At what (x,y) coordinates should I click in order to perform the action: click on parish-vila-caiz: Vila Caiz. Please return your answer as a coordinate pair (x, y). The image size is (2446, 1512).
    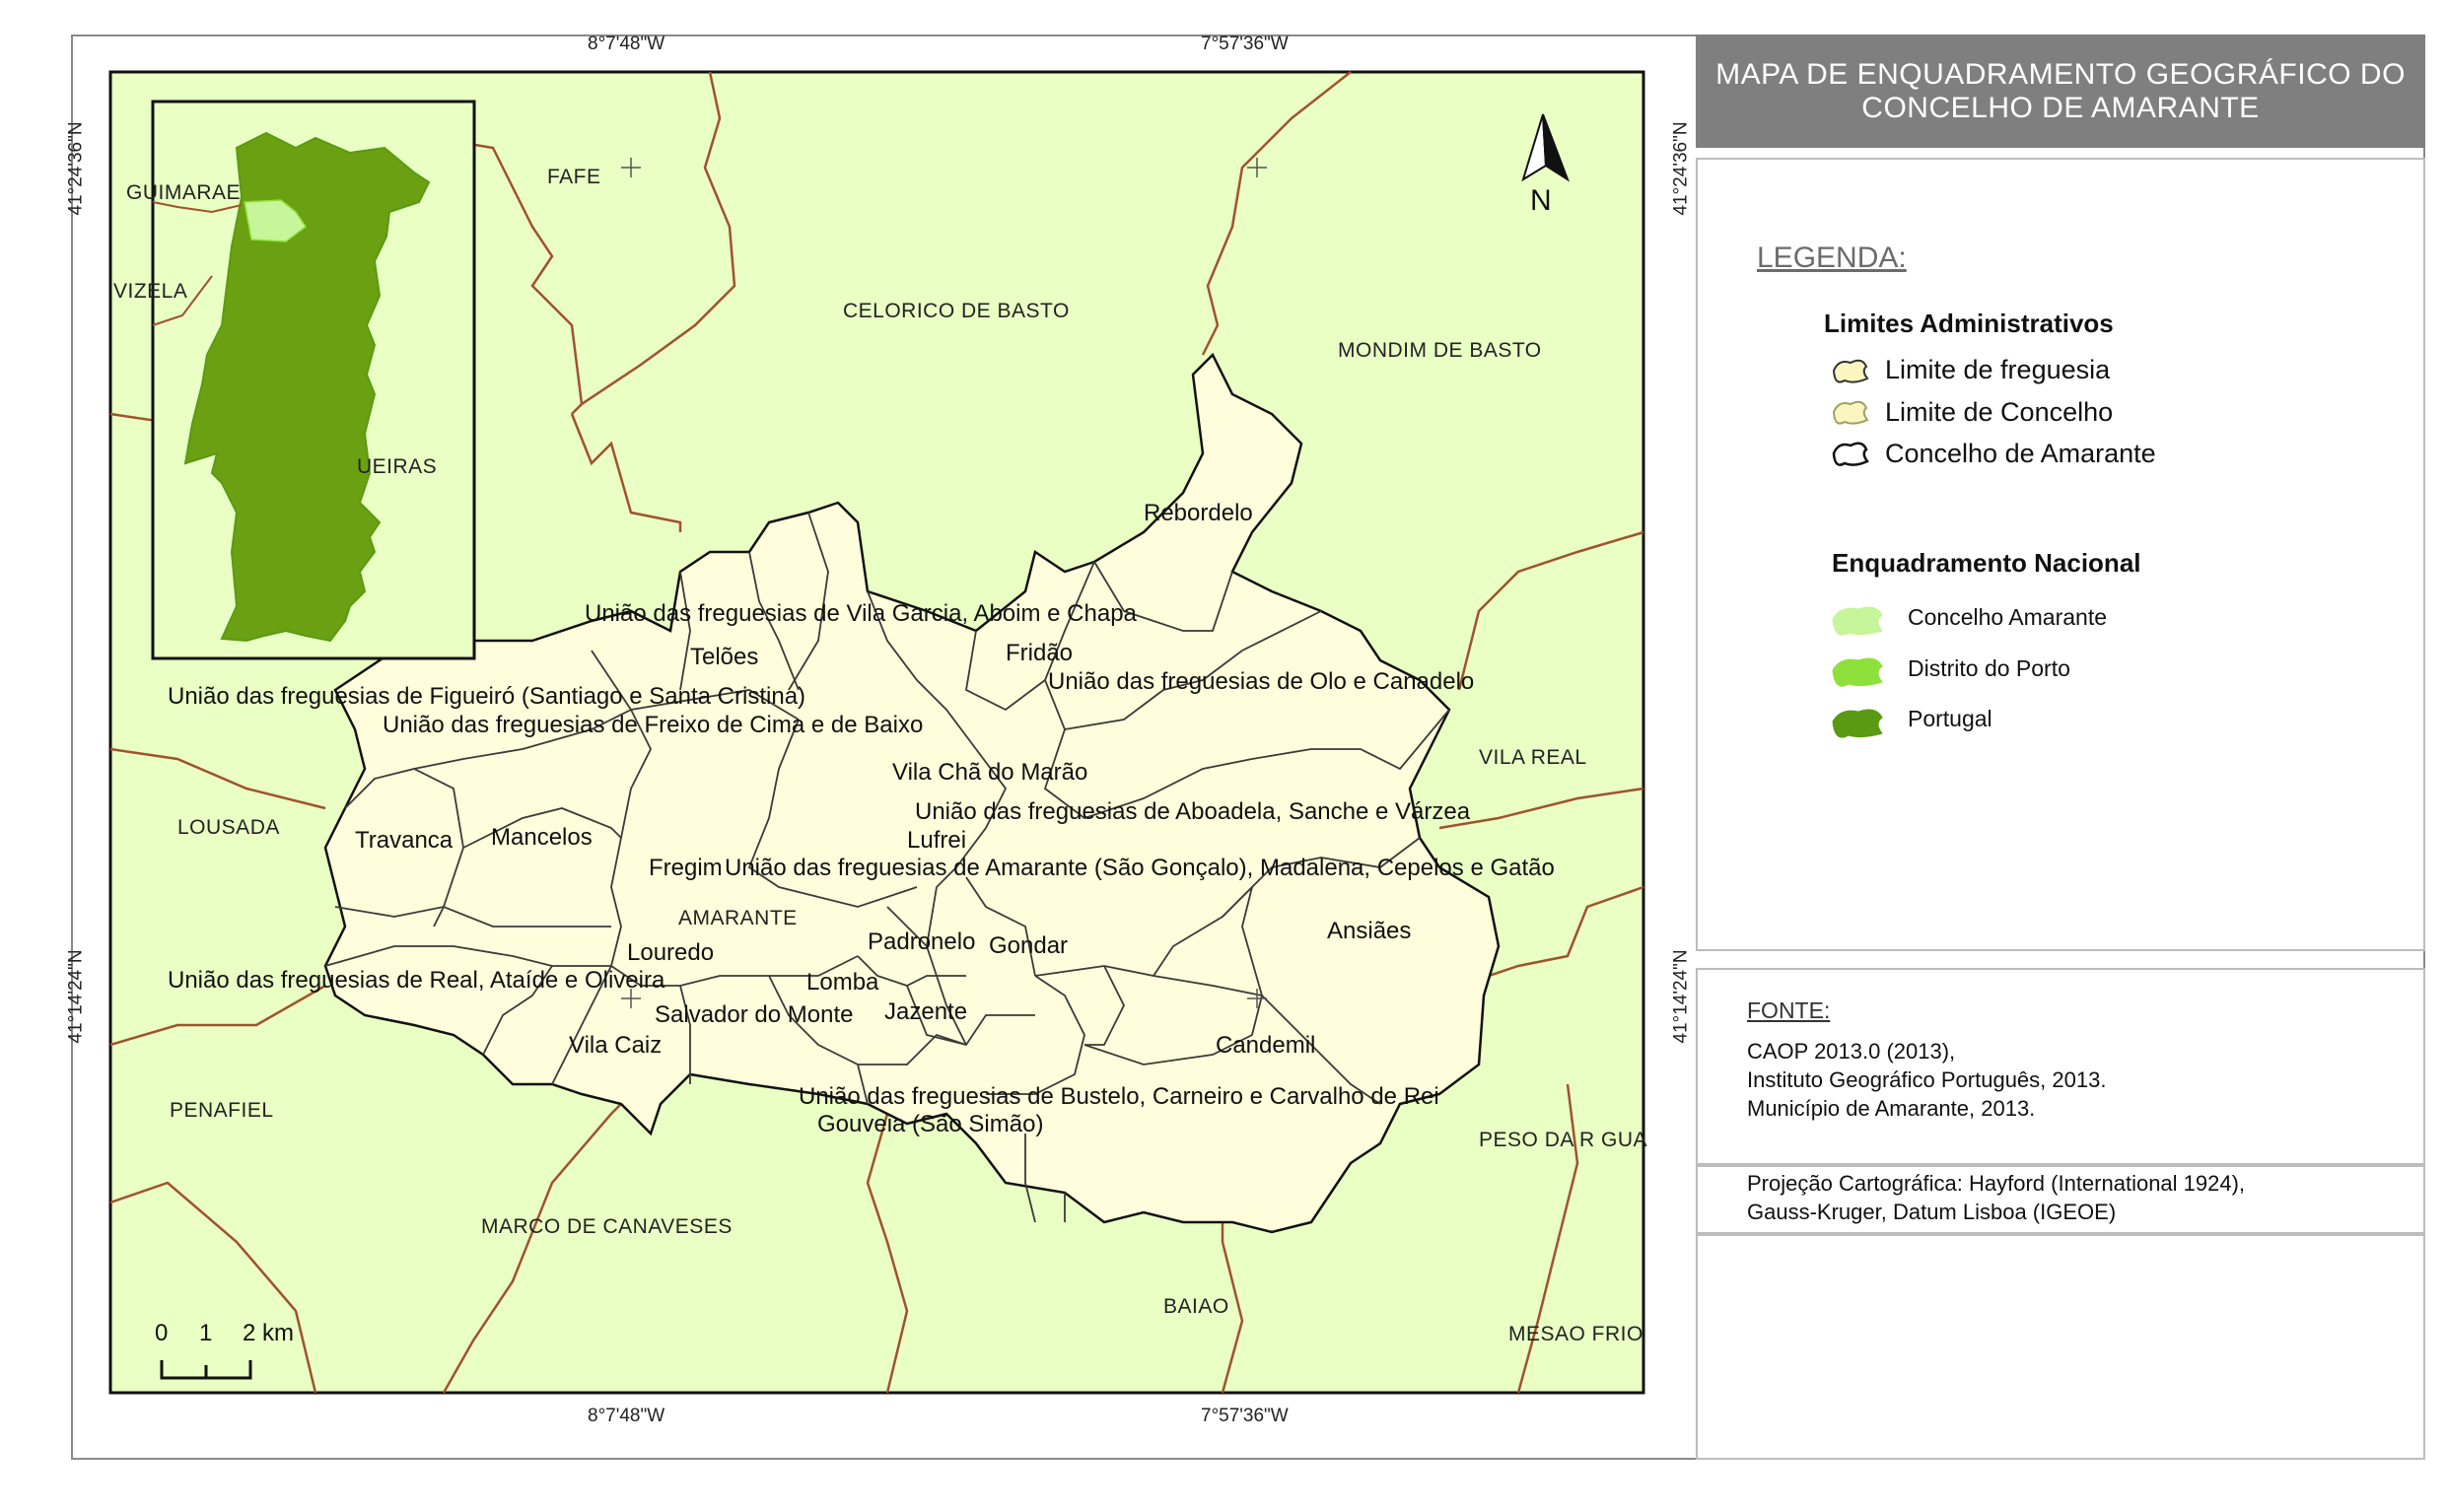
    Looking at the image, I should click on (615, 1045).